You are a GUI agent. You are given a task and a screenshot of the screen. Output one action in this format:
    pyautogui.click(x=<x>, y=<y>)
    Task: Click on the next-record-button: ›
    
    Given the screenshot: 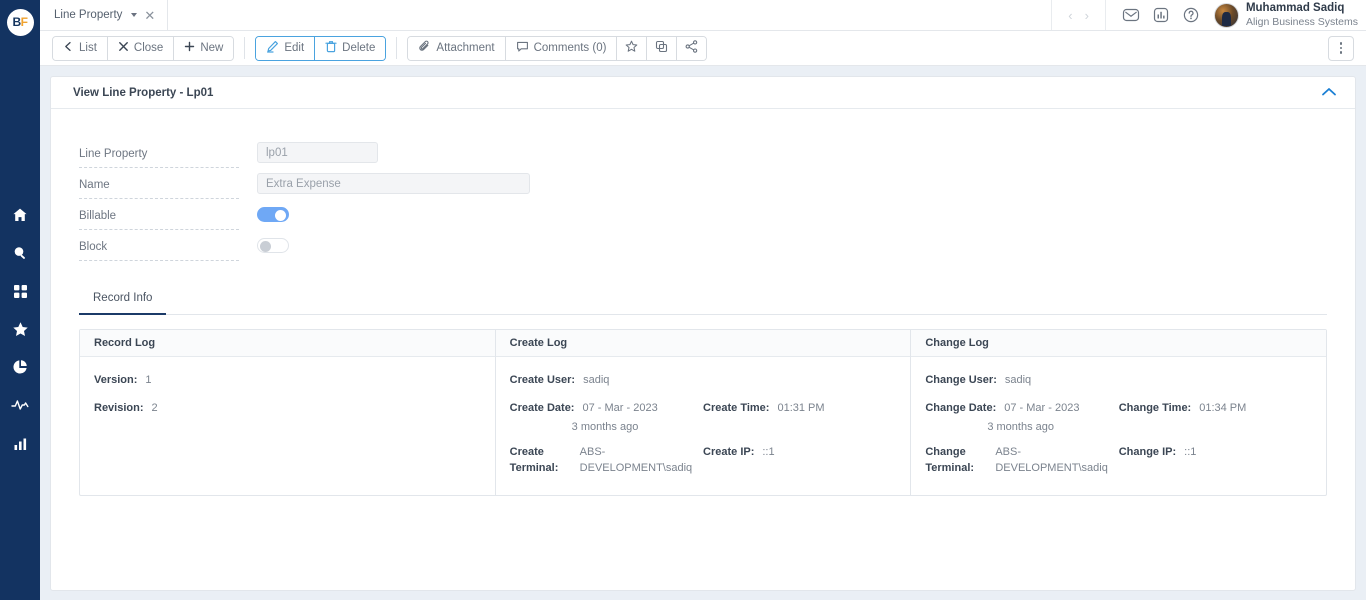 What is the action you would take?
    pyautogui.click(x=1087, y=15)
    